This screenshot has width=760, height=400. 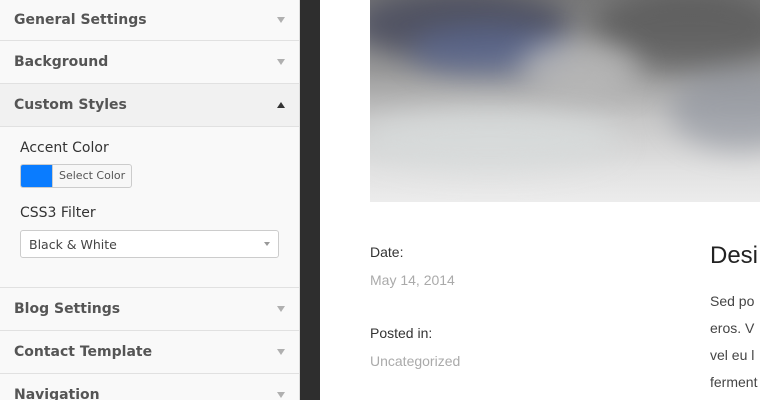 I want to click on excerpt-line: Sed po, so click(x=732, y=301).